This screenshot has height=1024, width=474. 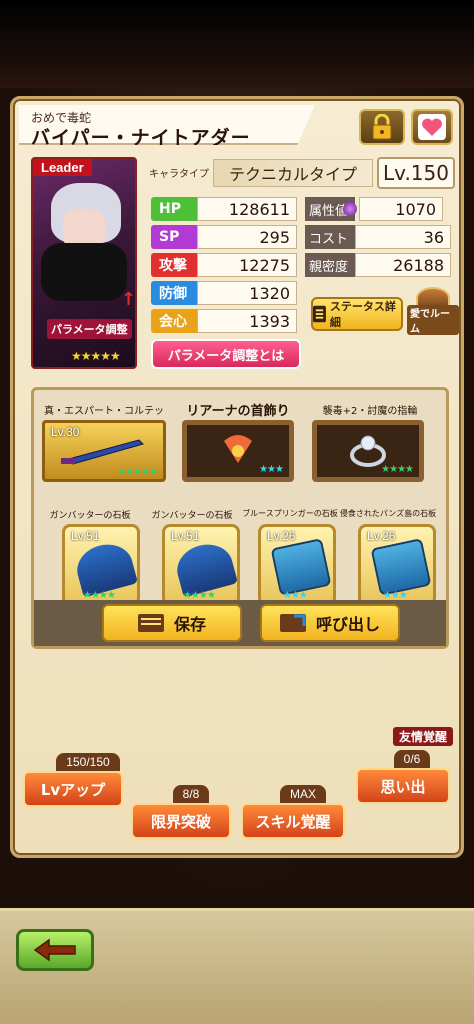 I want to click on stone-slot-3: Lv.26 ★★★, so click(x=297, y=565).